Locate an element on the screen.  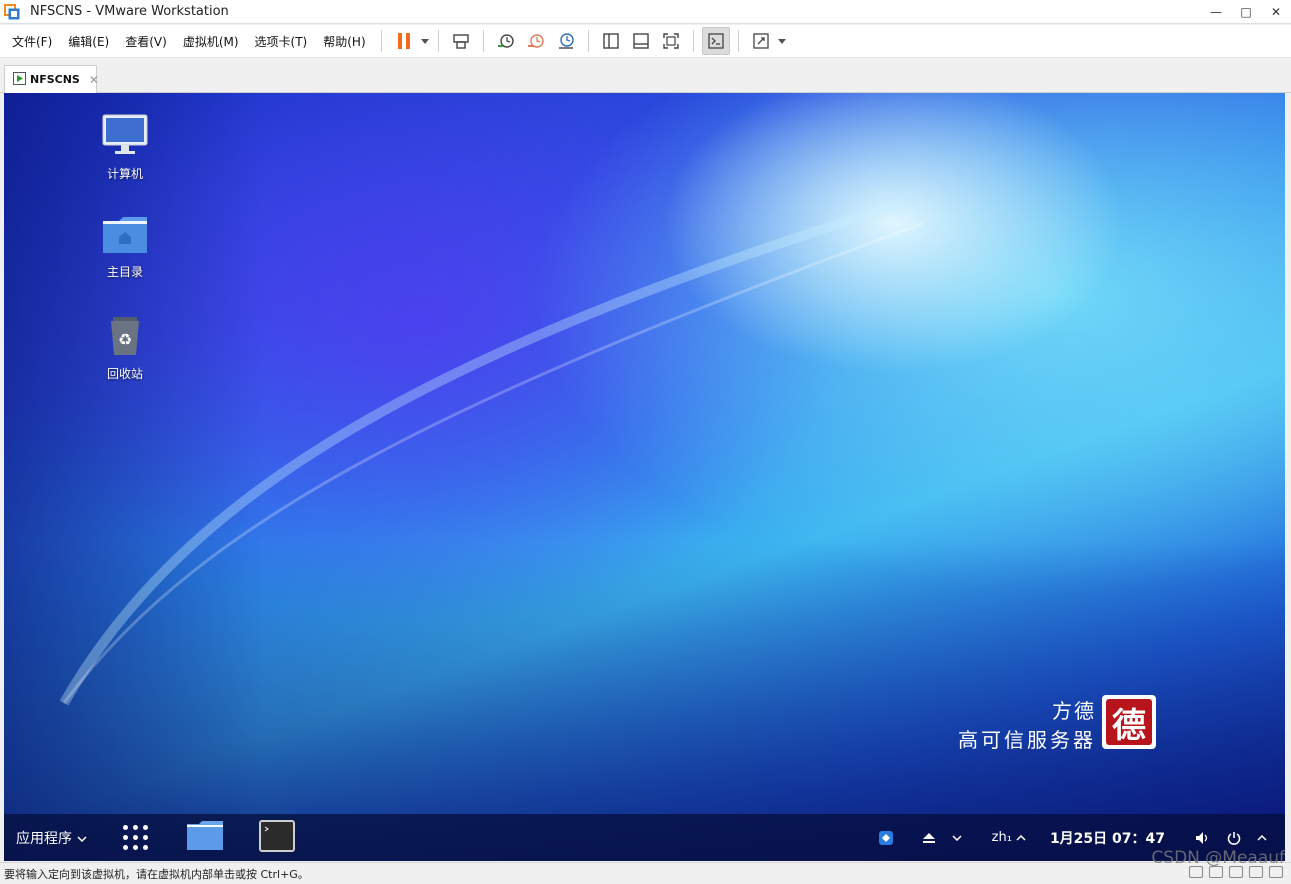
brand-seal-char: 德 is located at coordinates (1129, 722).